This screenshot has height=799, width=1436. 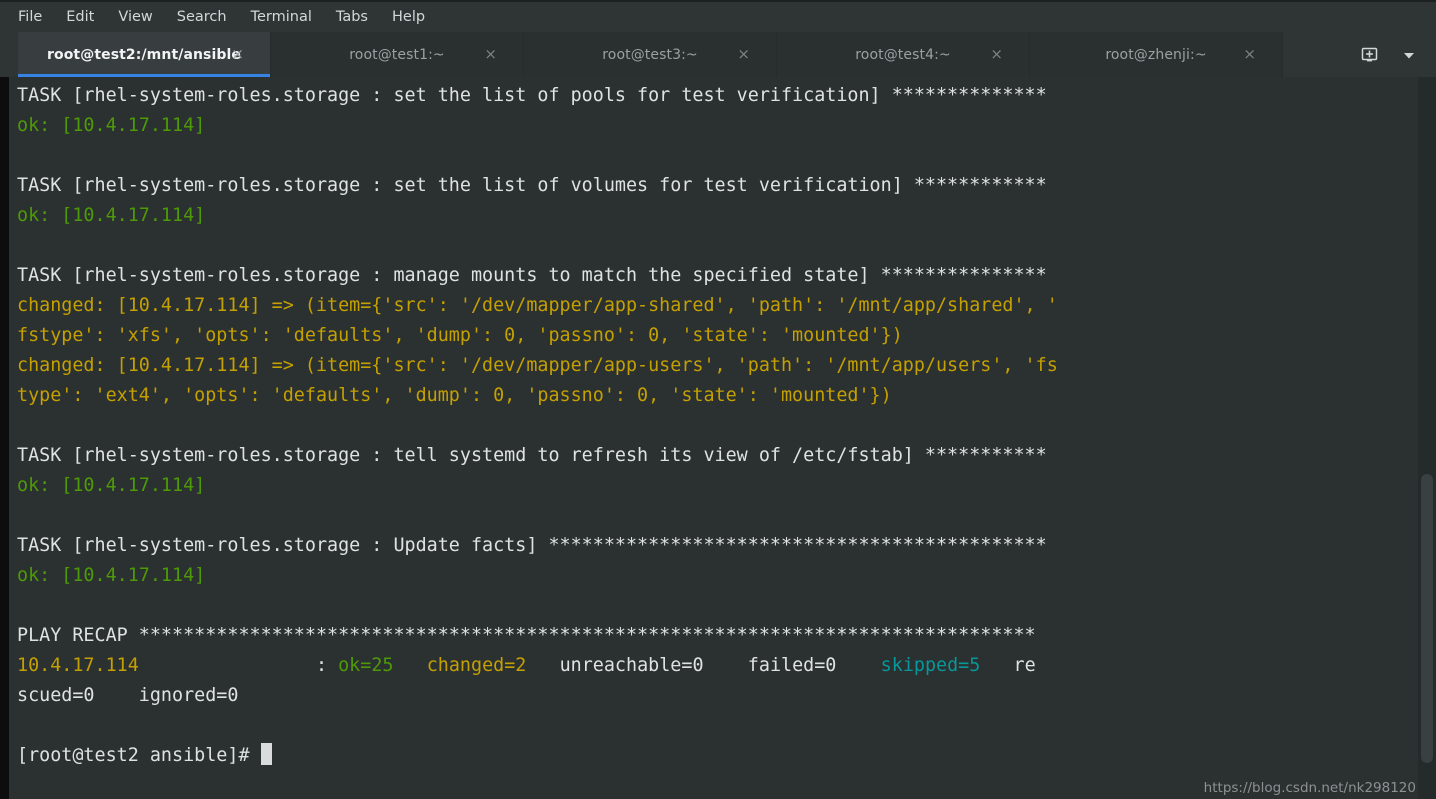 I want to click on tab-label: root@test1:~, so click(x=397, y=54).